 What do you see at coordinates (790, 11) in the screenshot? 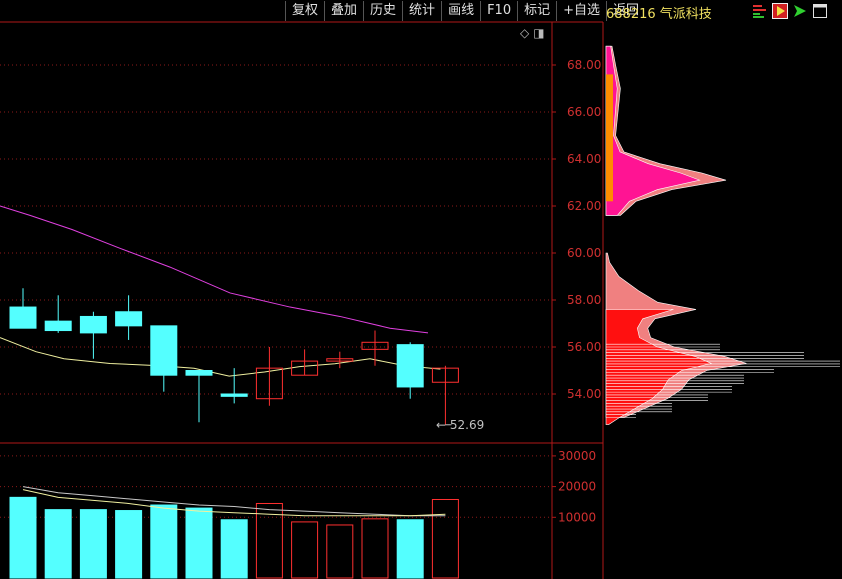
I see `right-icons` at bounding box center [790, 11].